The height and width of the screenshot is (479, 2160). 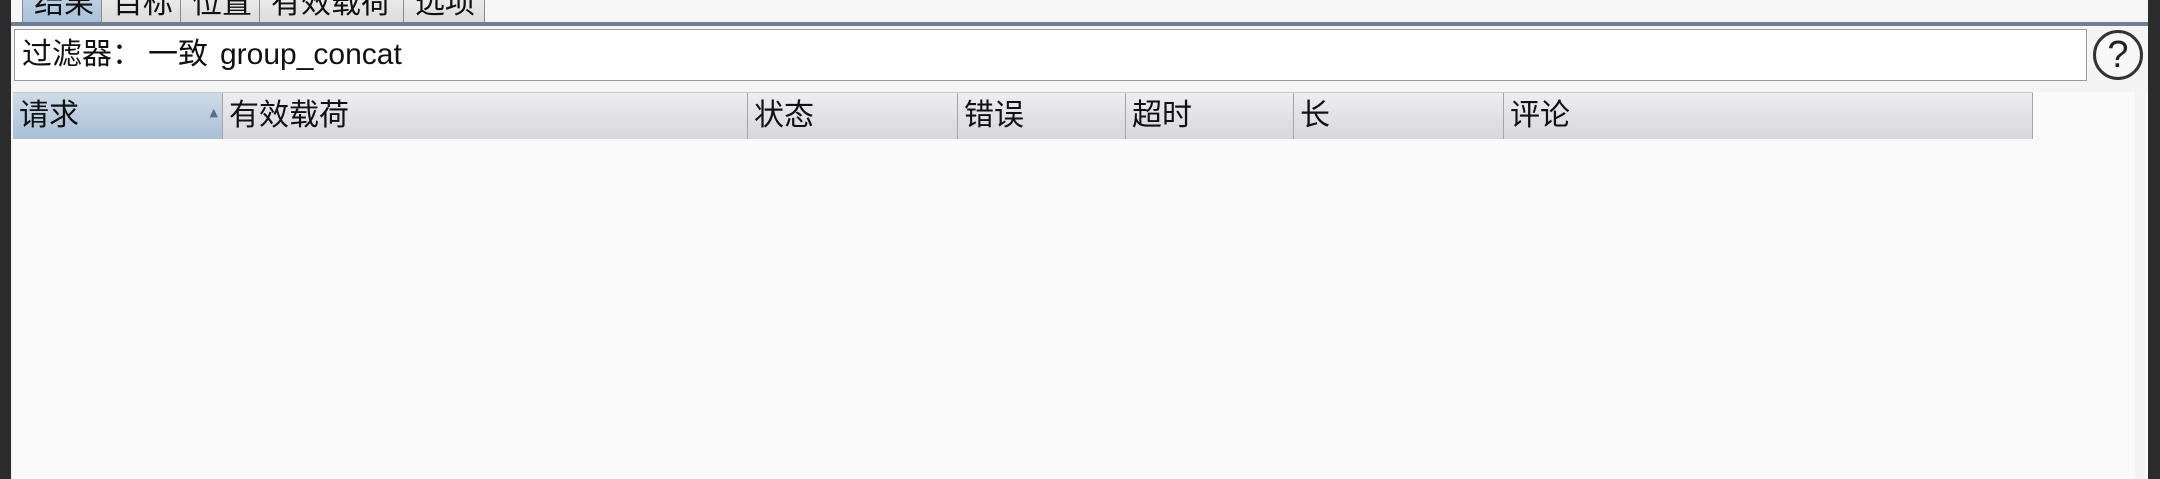 What do you see at coordinates (1050, 55) in the screenshot?
I see `filter-bar: 过滤器： 一致 group_concat` at bounding box center [1050, 55].